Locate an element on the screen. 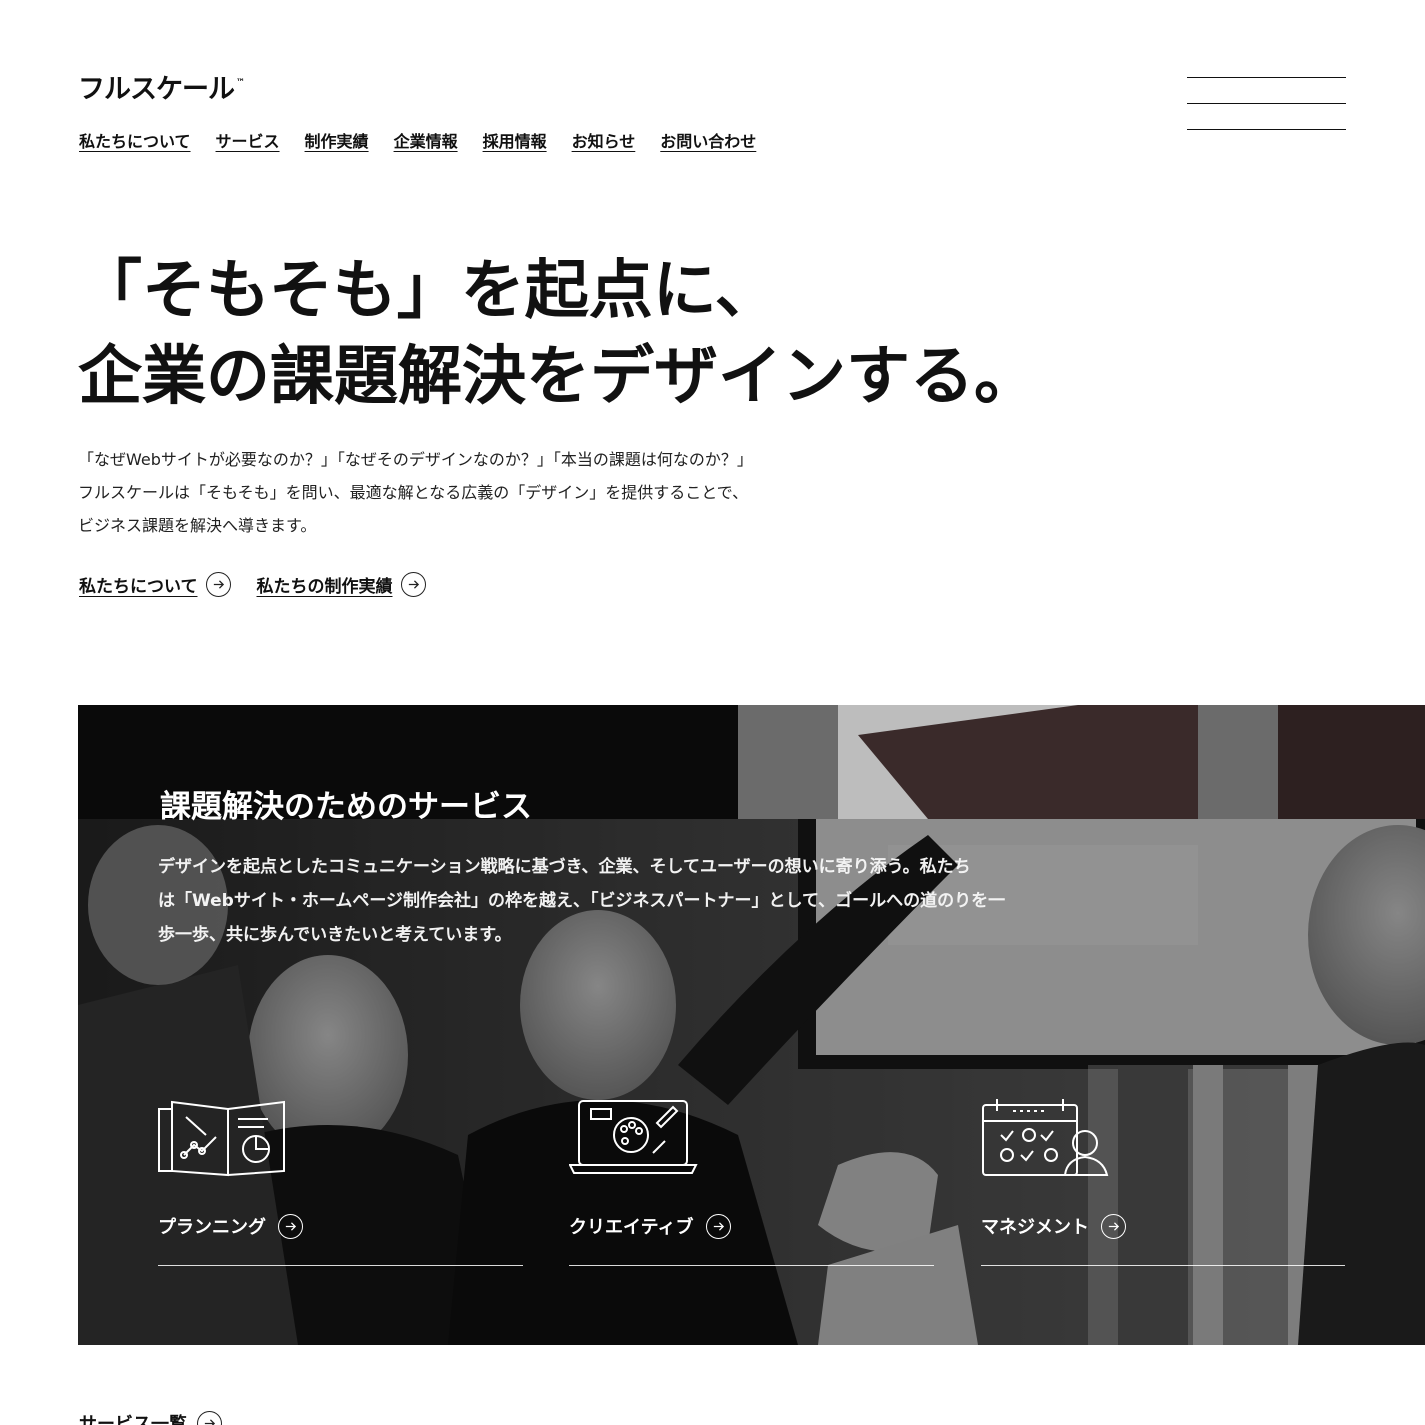 The height and width of the screenshot is (1425, 1425). nav-company: 企業情報 is located at coordinates (426, 140).